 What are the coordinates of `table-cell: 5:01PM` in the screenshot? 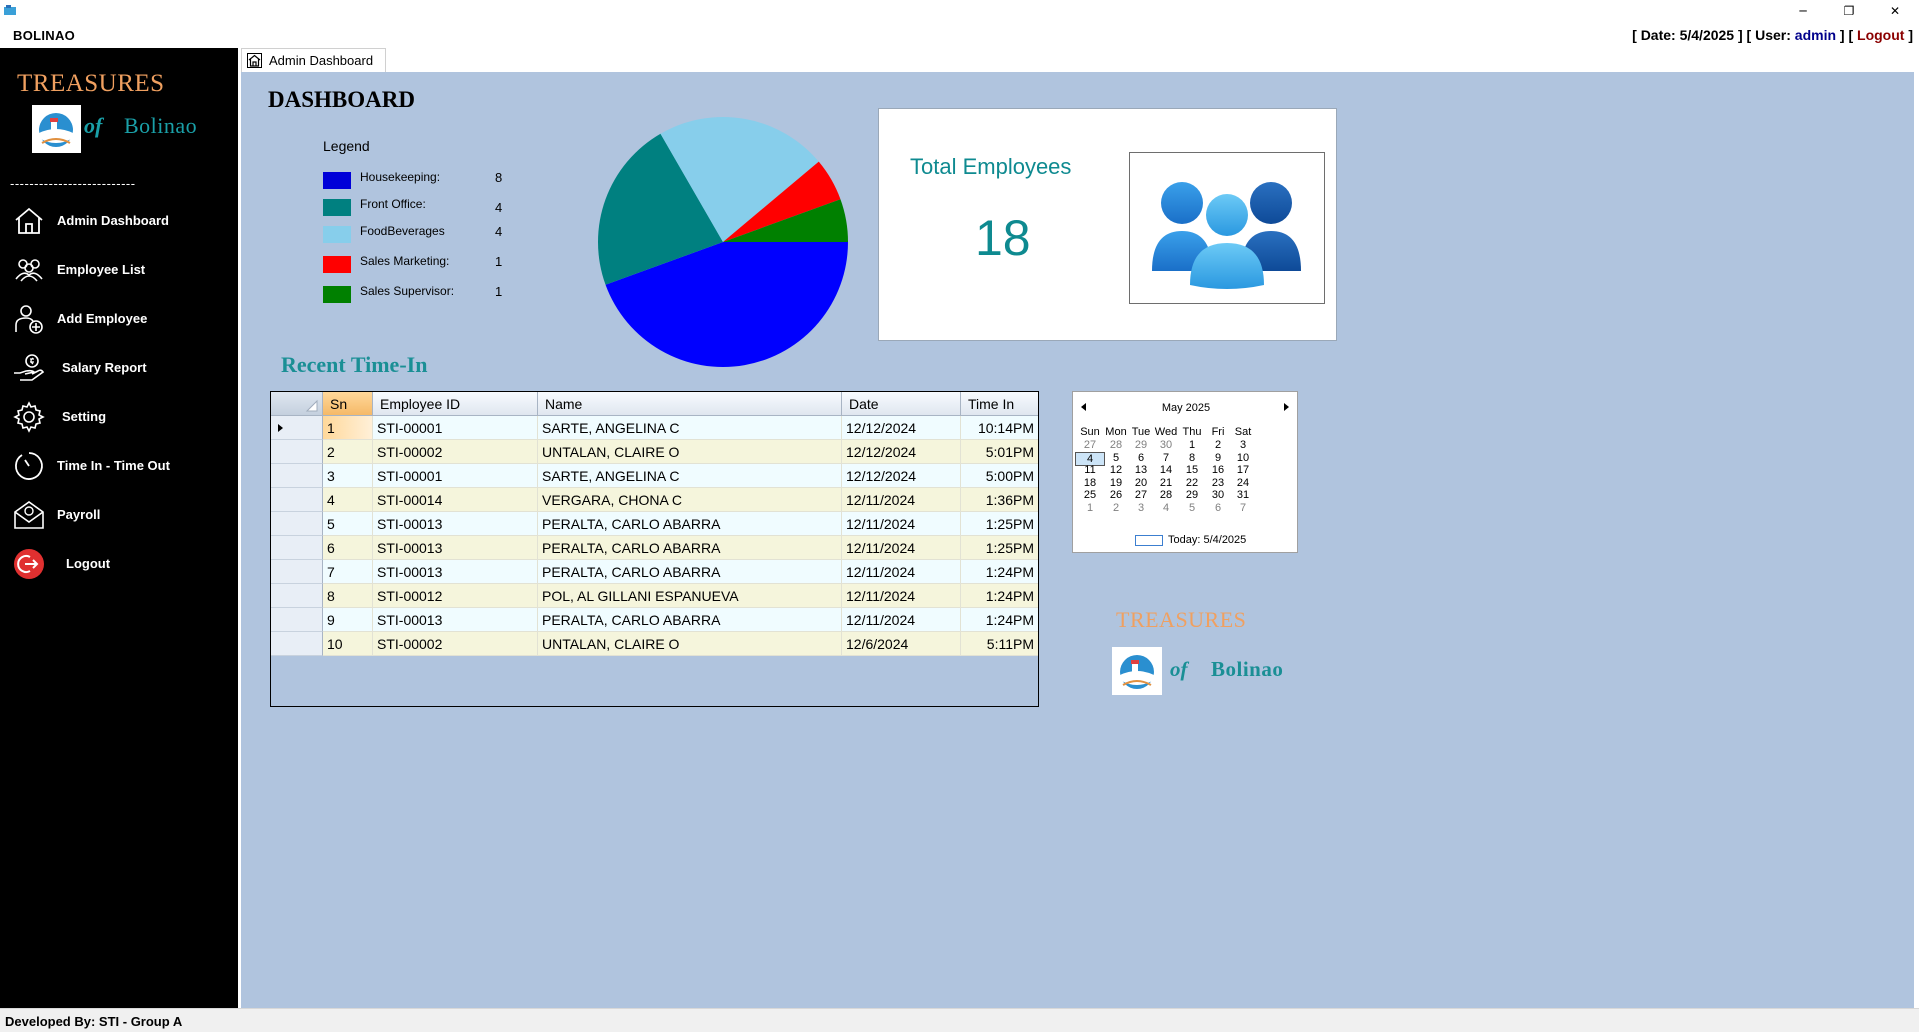 It's located at (999, 452).